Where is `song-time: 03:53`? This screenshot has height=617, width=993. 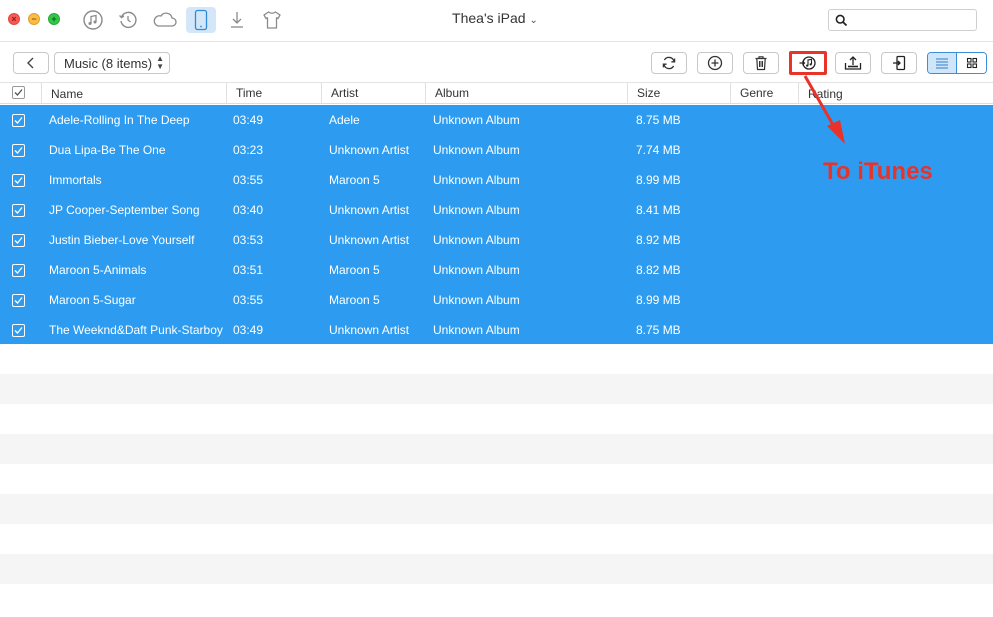
song-time: 03:53 is located at coordinates (248, 240).